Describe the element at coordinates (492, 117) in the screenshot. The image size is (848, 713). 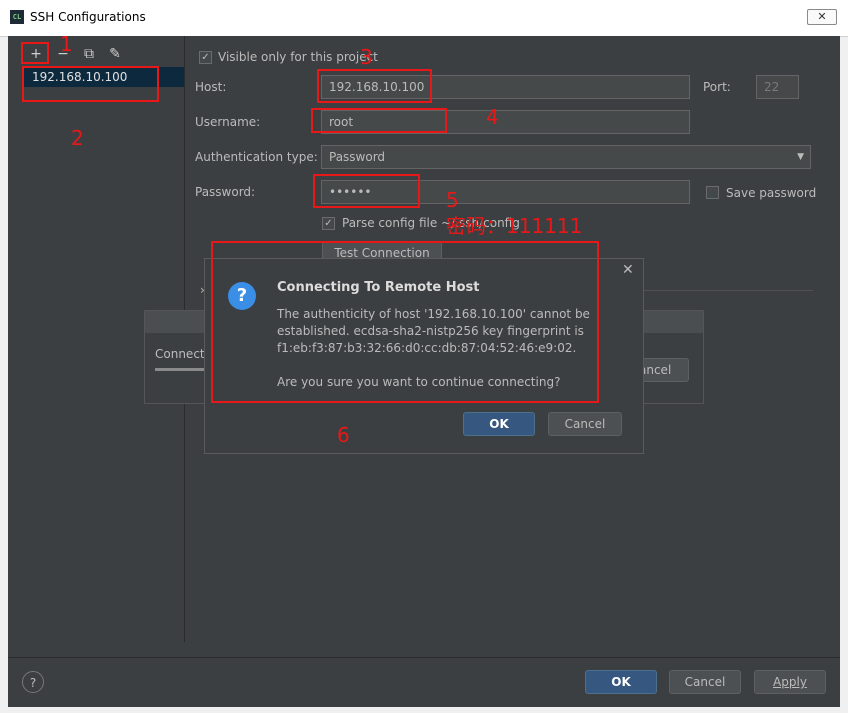
I see `annotation-number-4: 4` at that location.